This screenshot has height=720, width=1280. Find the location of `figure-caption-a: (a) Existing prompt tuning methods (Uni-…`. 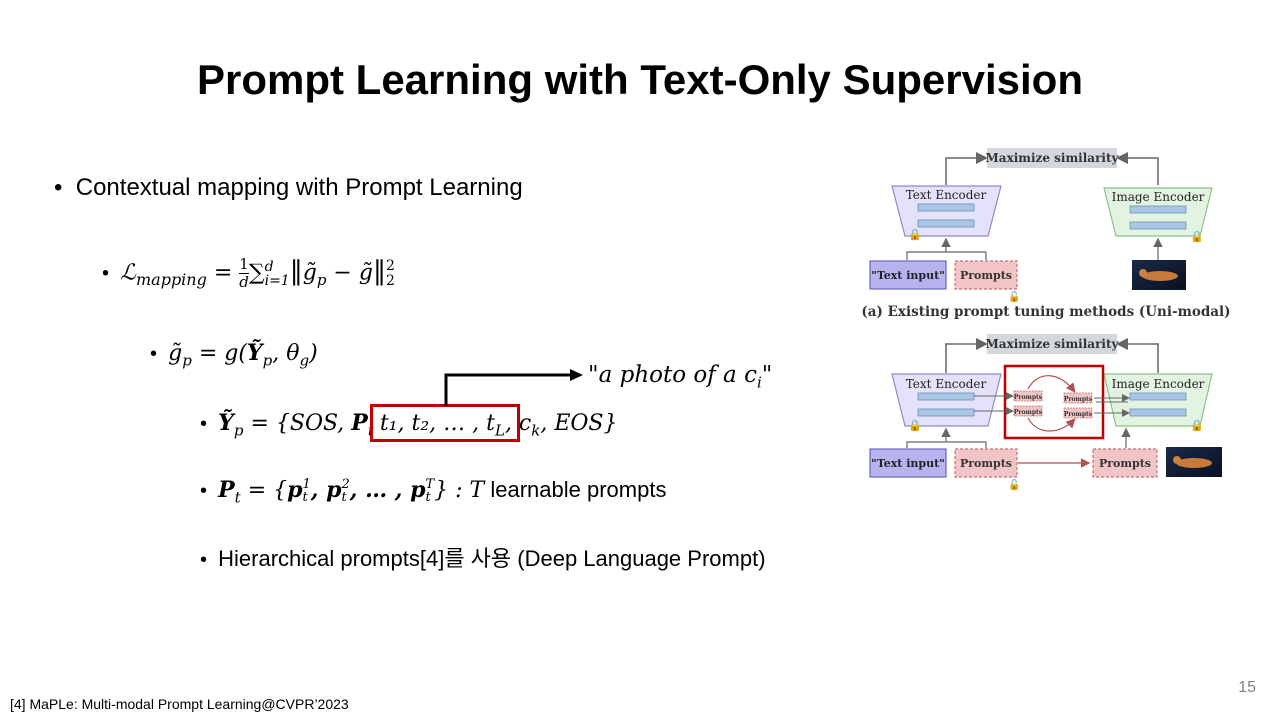

figure-caption-a: (a) Existing prompt tuning methods (Uni-… is located at coordinates (1045, 312).